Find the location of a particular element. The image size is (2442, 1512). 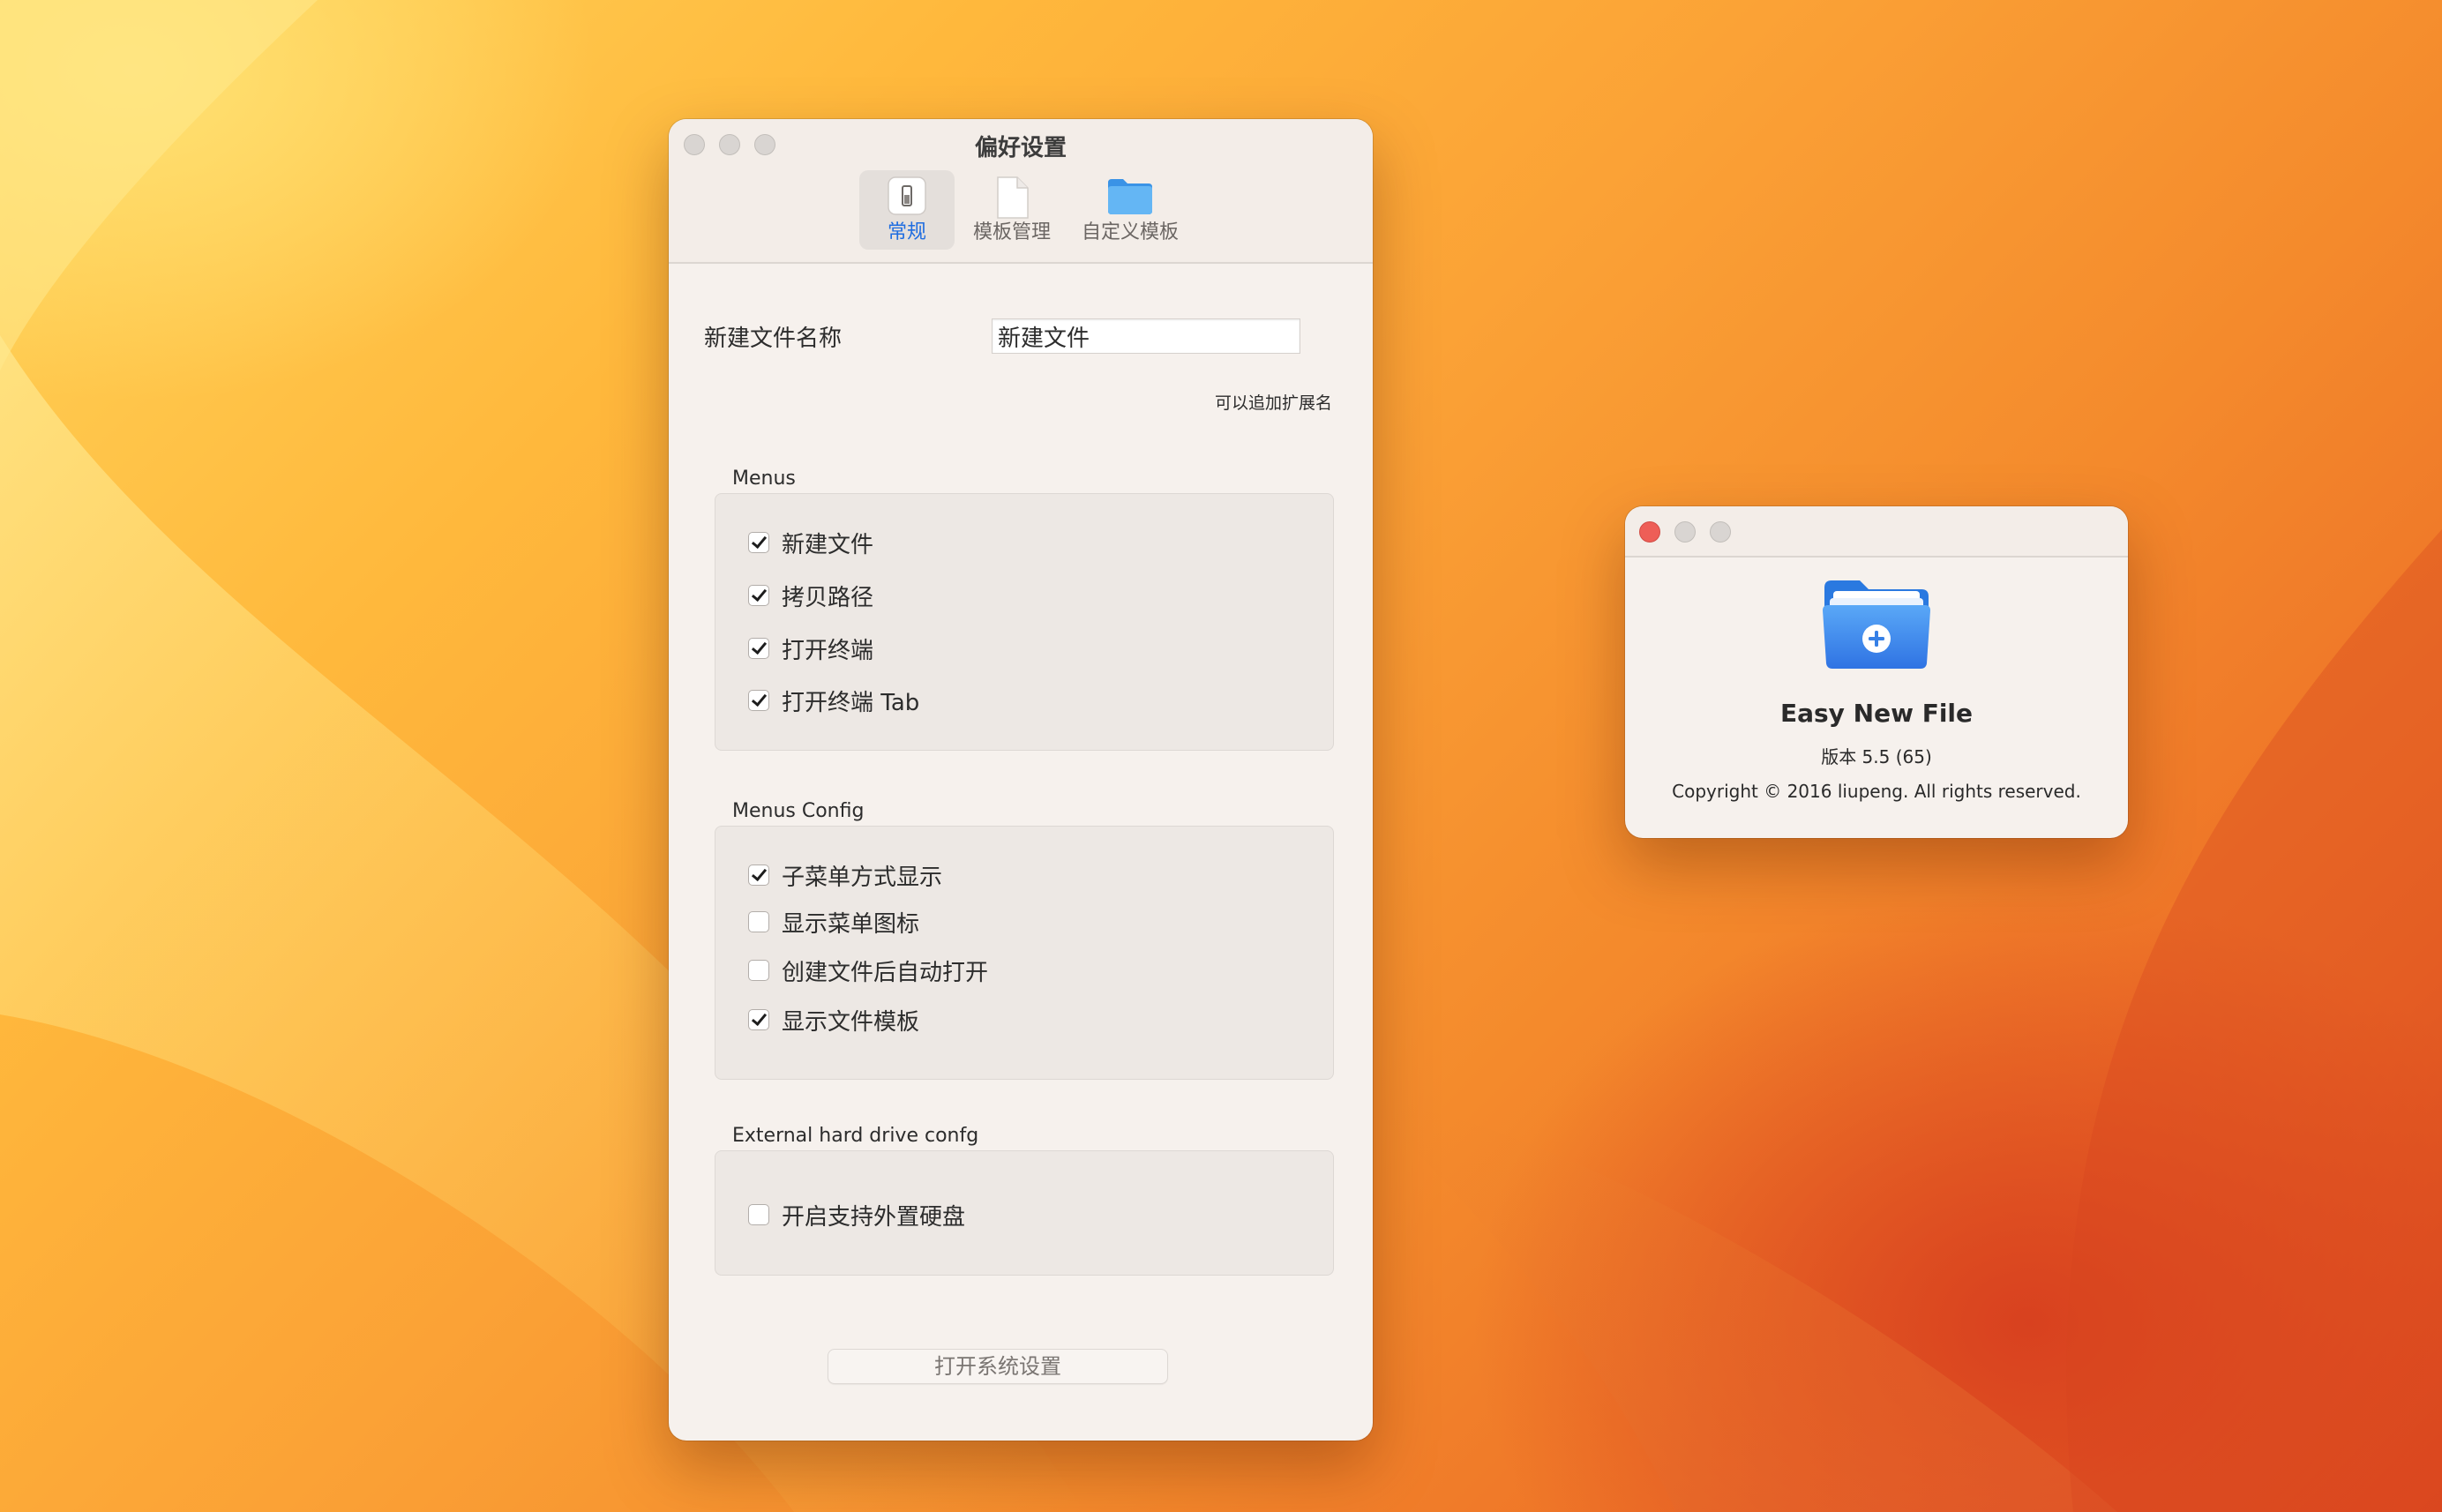

app-version: 版本 5.5 (65) is located at coordinates (1877, 756).